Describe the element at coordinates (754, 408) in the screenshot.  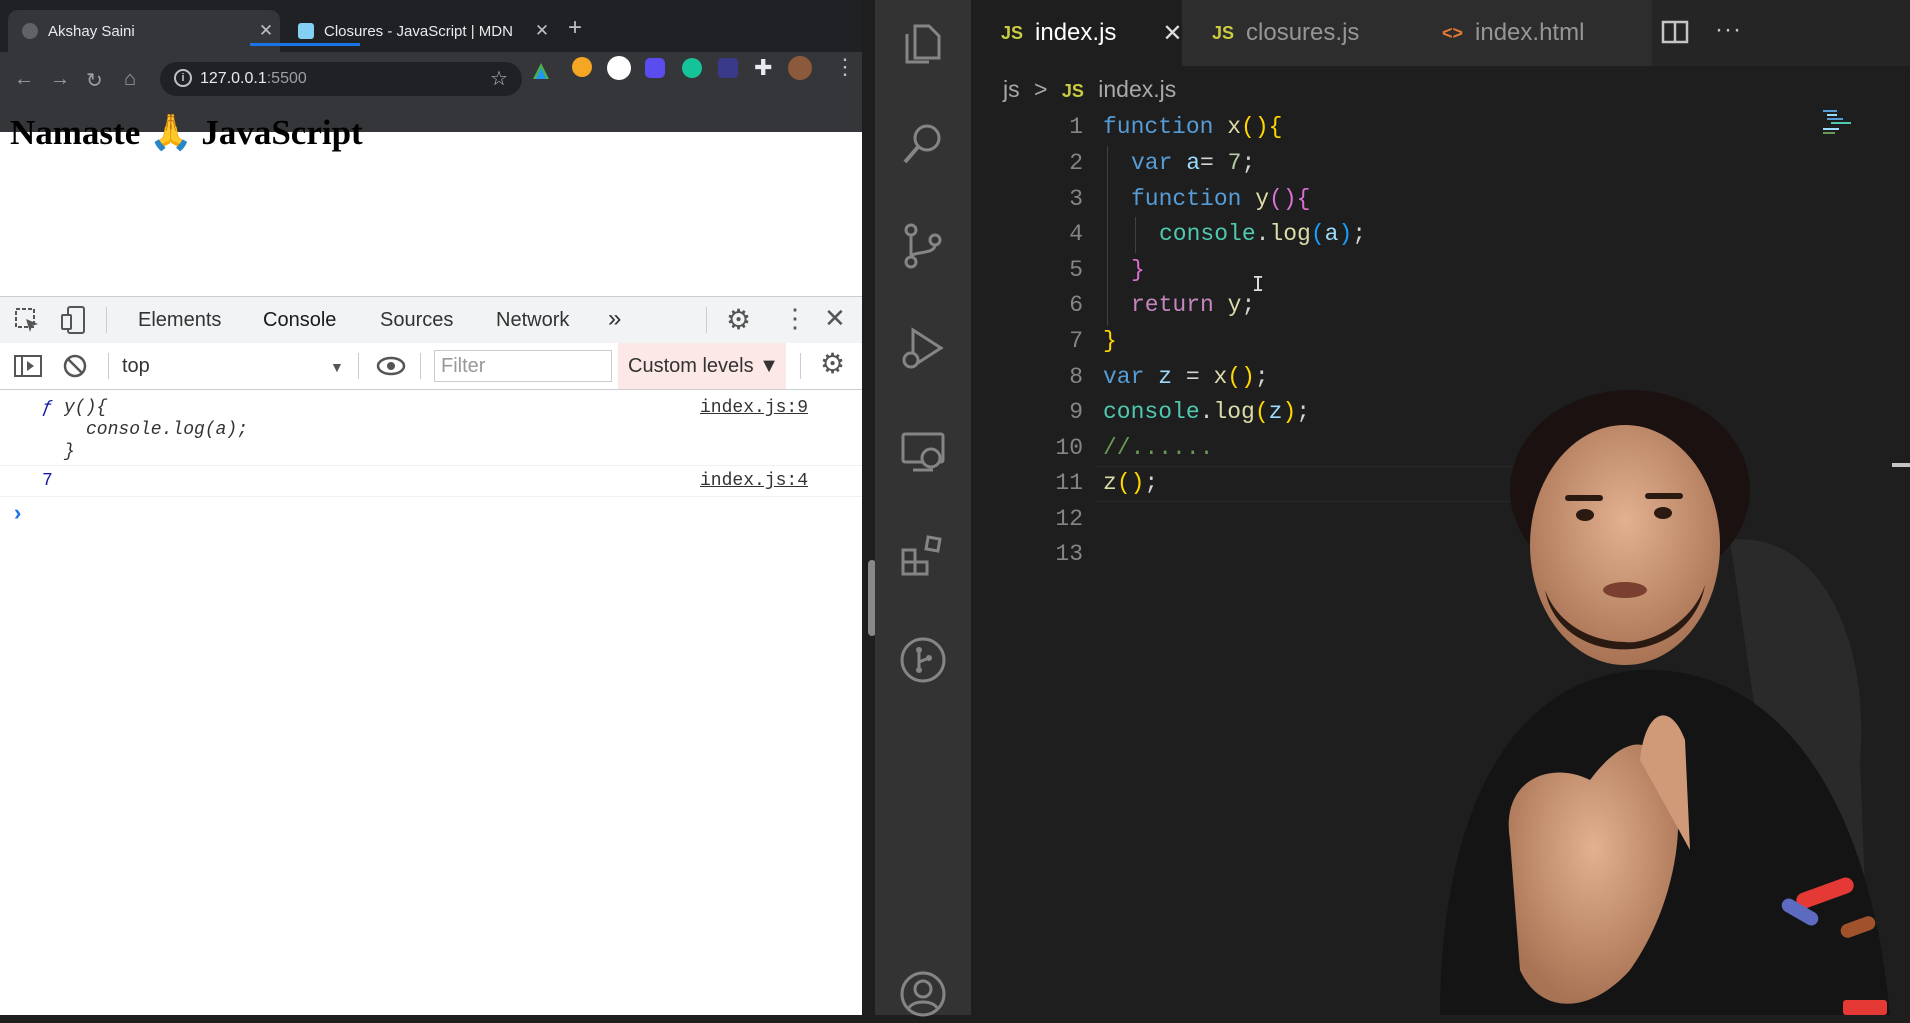
I see `source-link: index.js:9` at that location.